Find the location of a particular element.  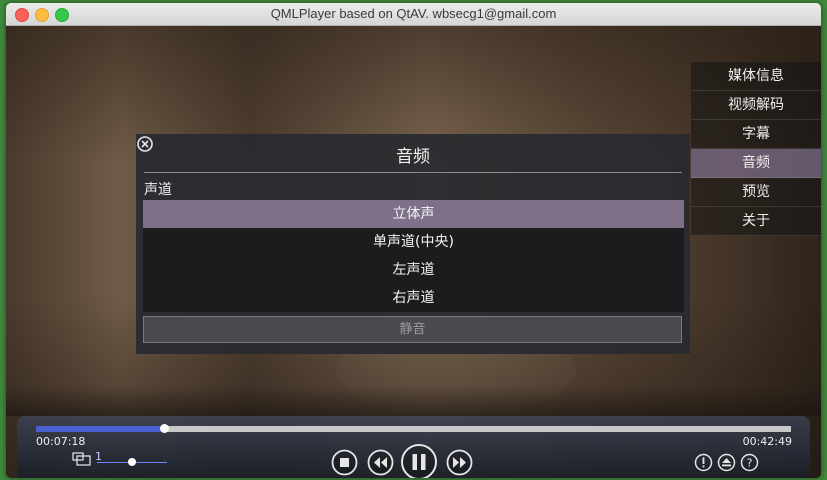

control-bar: 00:07:18 00:42:49 1 ? is located at coordinates (413, 447).